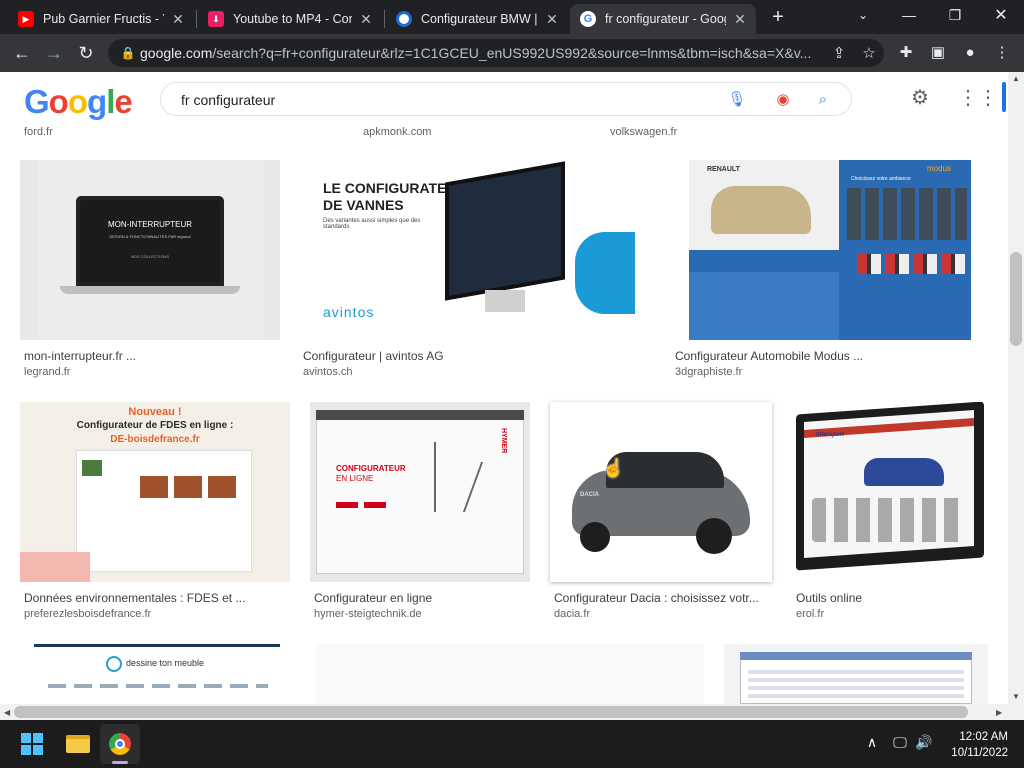  Describe the element at coordinates (661, 492) in the screenshot. I see `result-thumbnail: DACIA` at that location.